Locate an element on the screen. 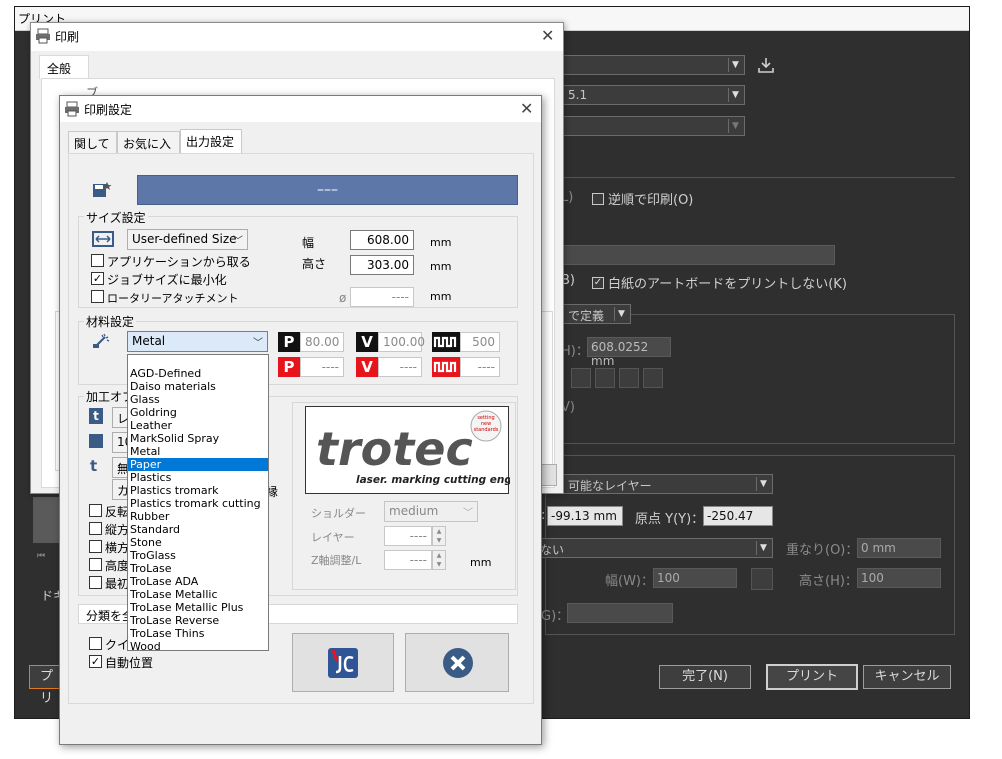  scale-select-value: ない is located at coordinates (552, 550).